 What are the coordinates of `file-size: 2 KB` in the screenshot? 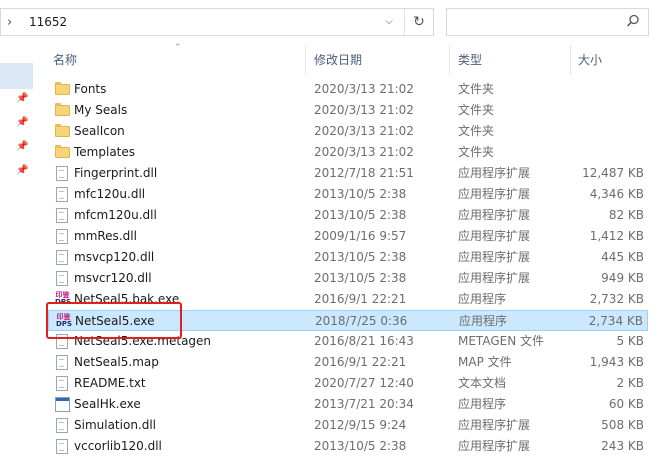 It's located at (630, 383).